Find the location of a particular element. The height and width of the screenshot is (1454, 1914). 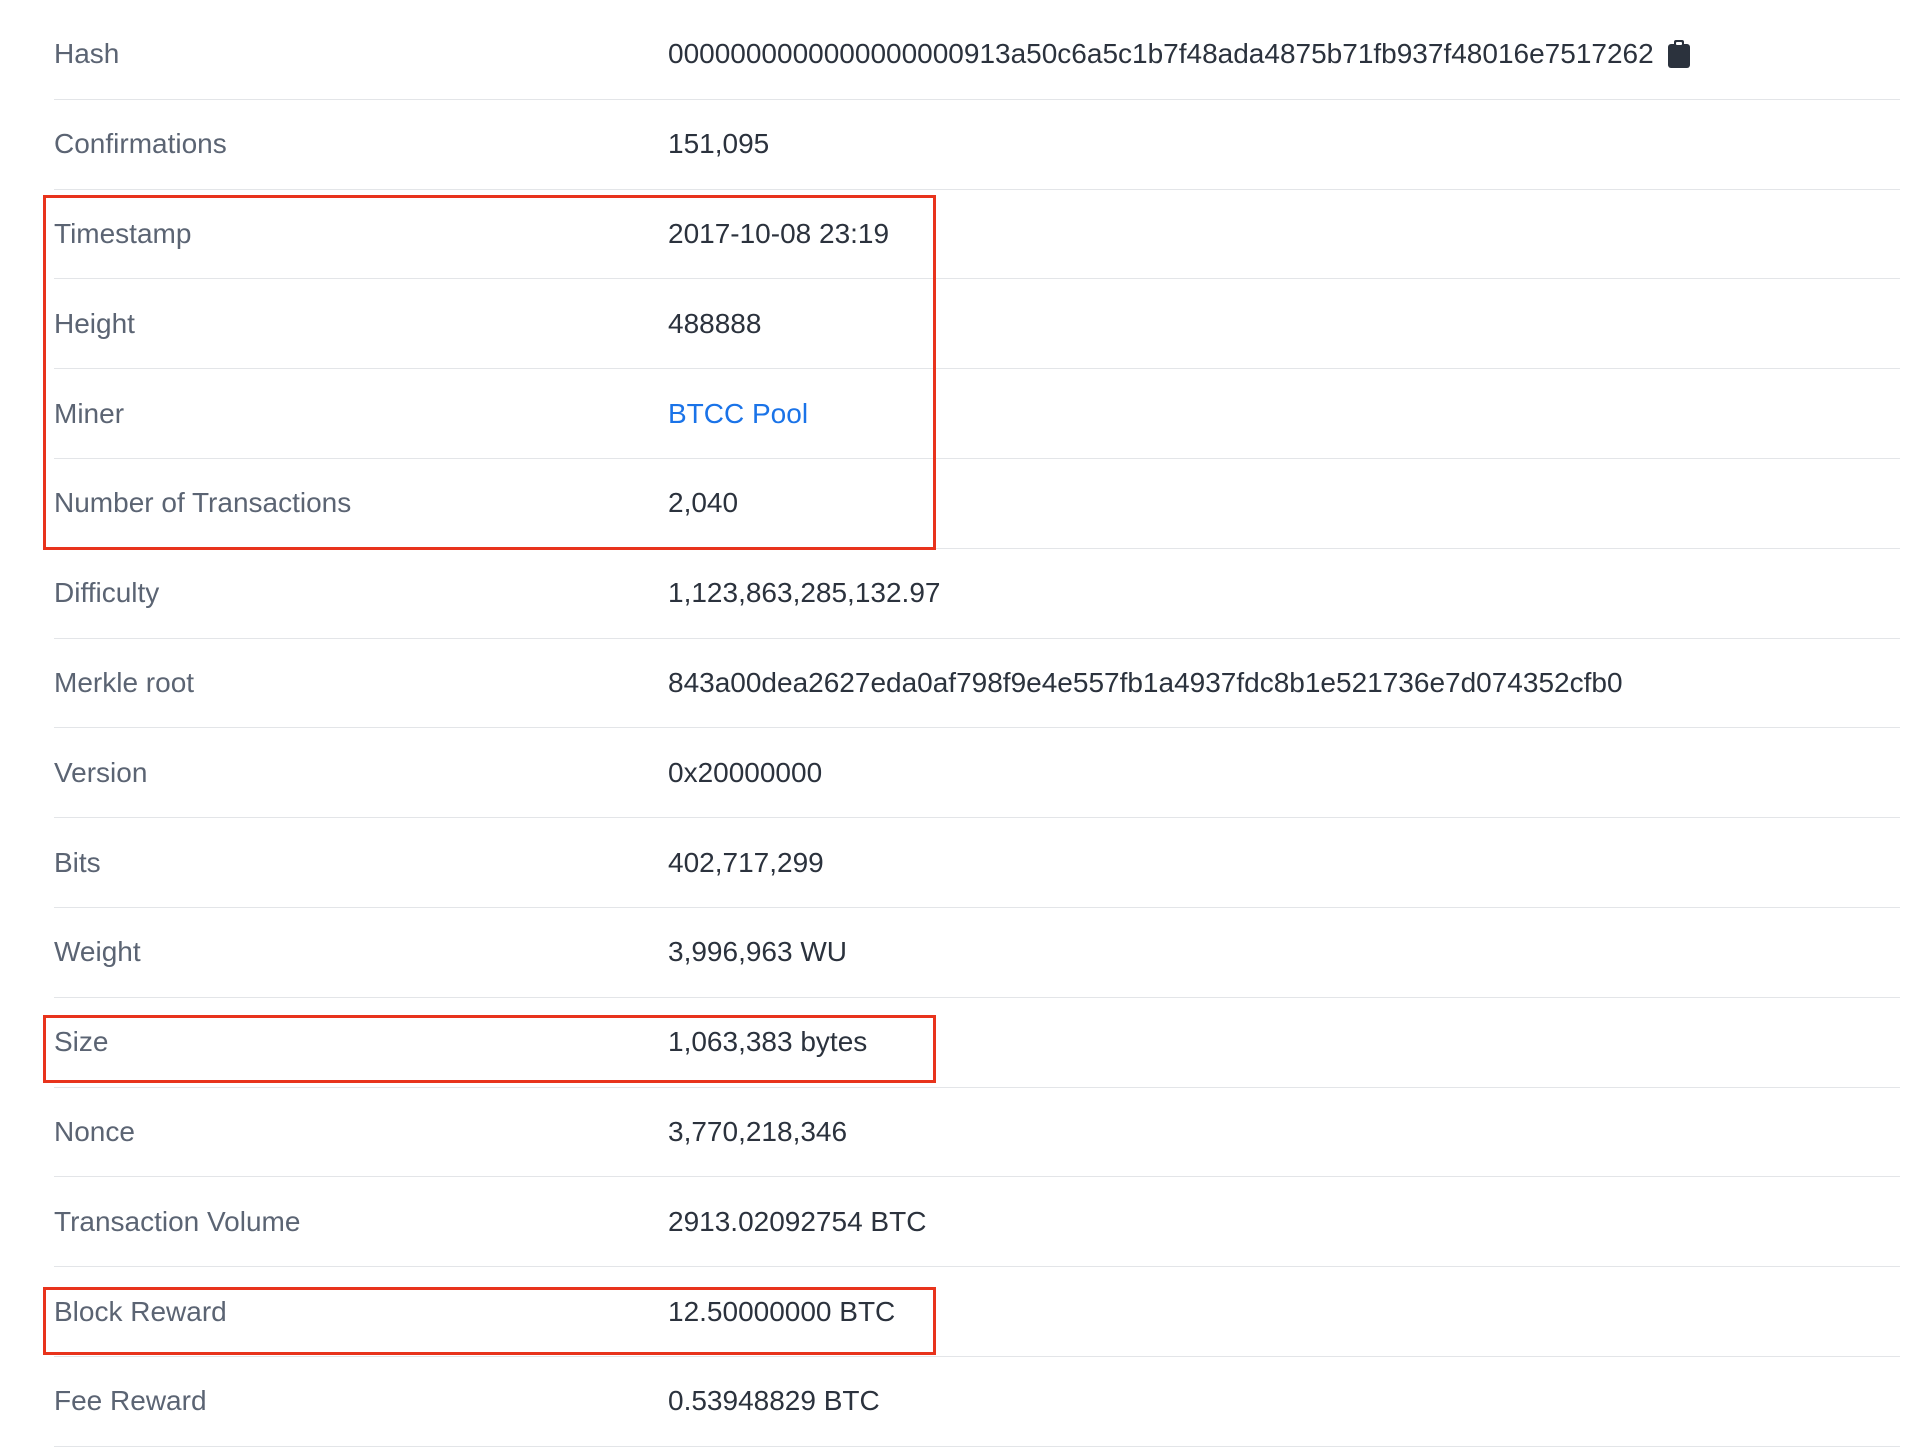

row-miner: Miner BTCC Pool is located at coordinates (977, 414).